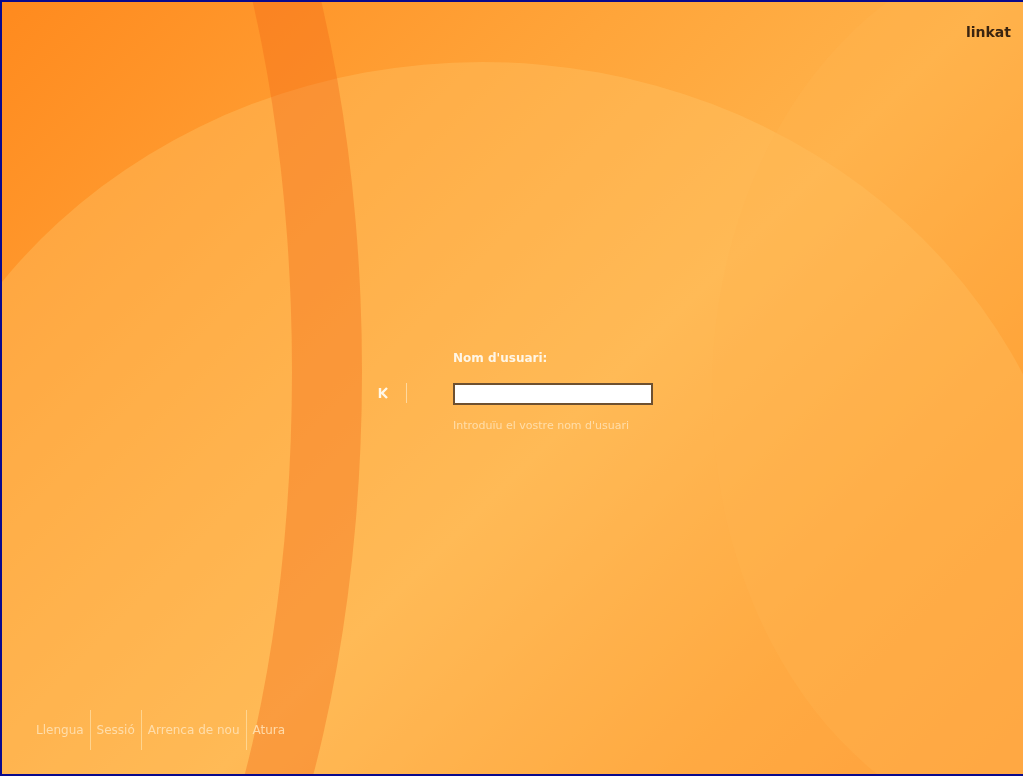  What do you see at coordinates (988, 33) in the screenshot?
I see `logo: linkat` at bounding box center [988, 33].